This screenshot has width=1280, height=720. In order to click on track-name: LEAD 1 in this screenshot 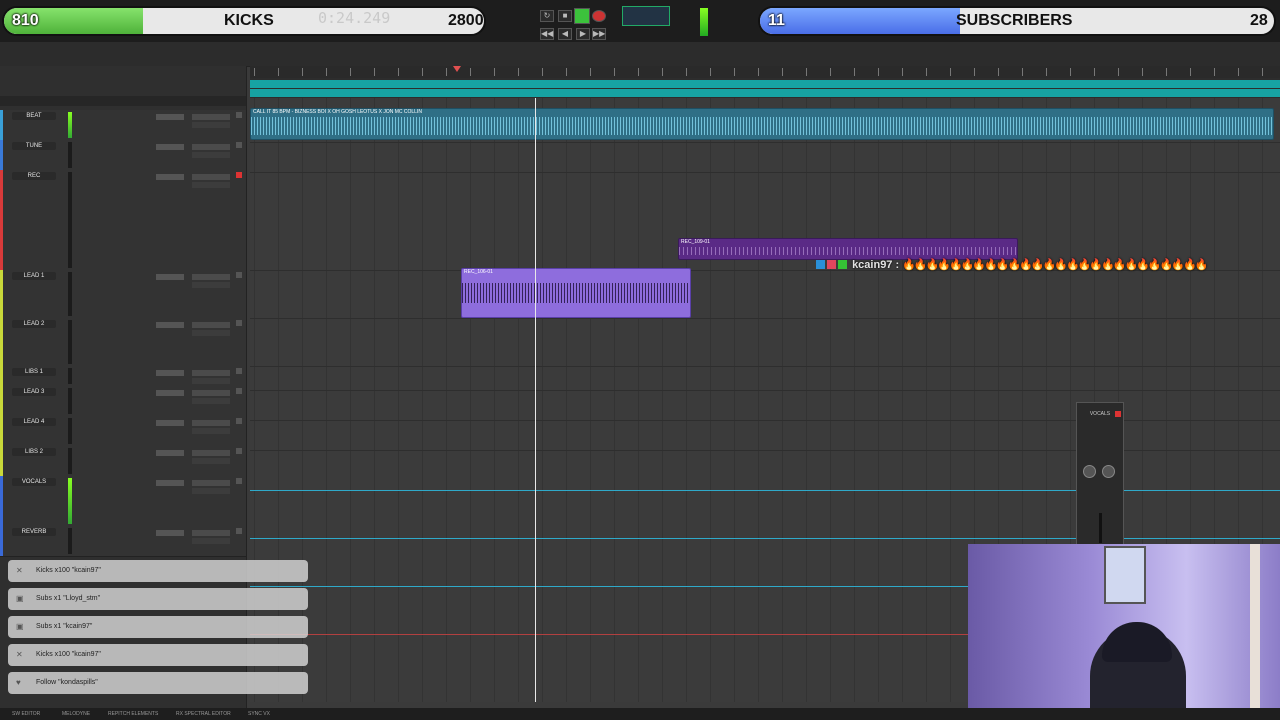, I will do `click(34, 276)`.